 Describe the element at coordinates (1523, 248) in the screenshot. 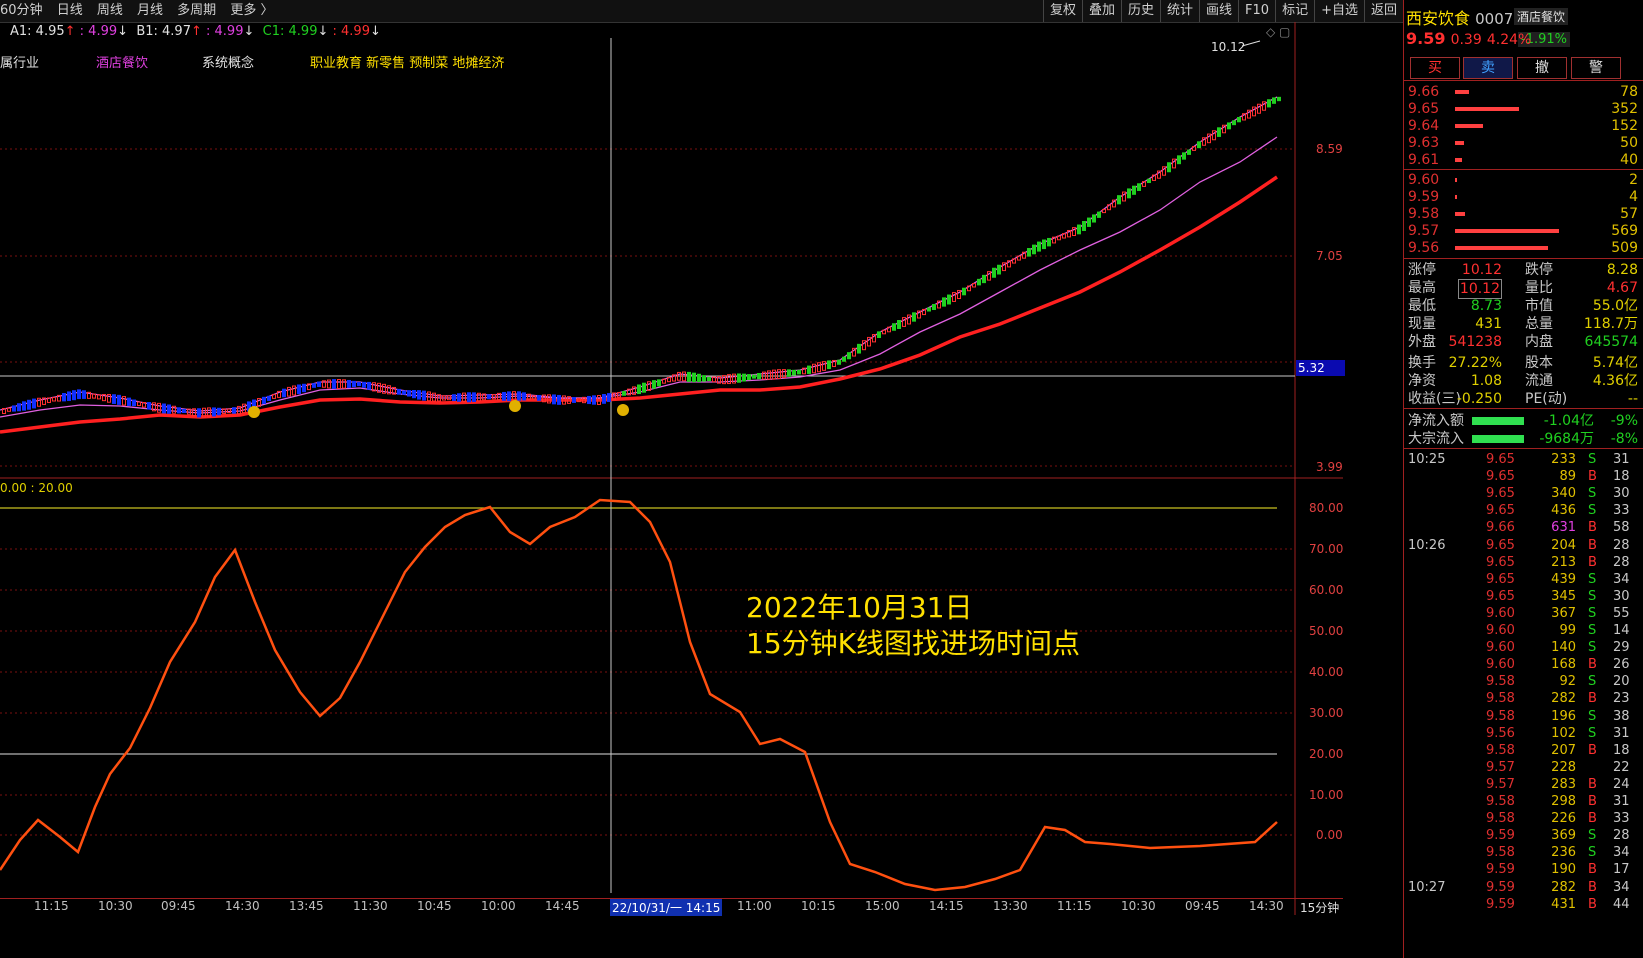

I see `bid-level: 9.56 509` at that location.